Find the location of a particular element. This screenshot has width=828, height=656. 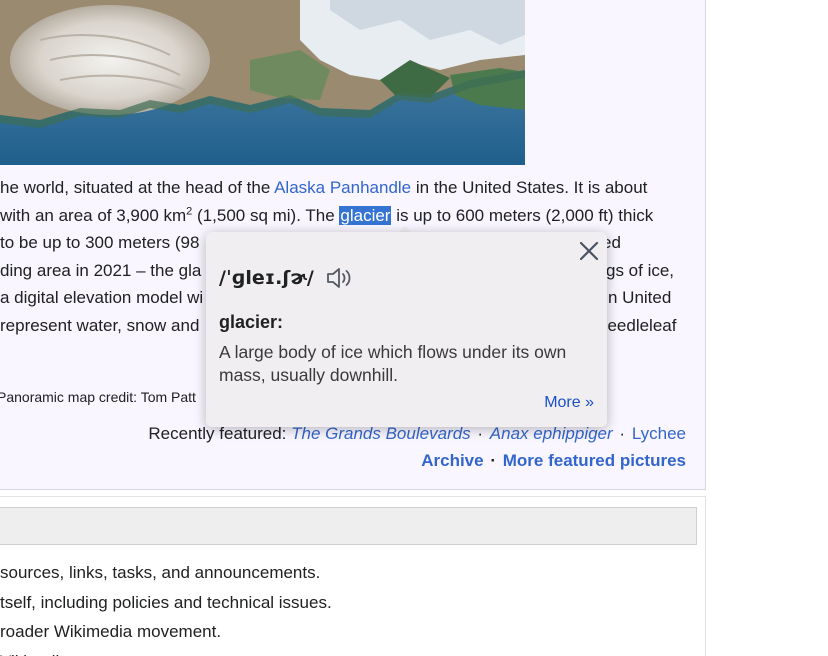

archive-links-row: Archive · More featured pictures is located at coordinates (553, 460).